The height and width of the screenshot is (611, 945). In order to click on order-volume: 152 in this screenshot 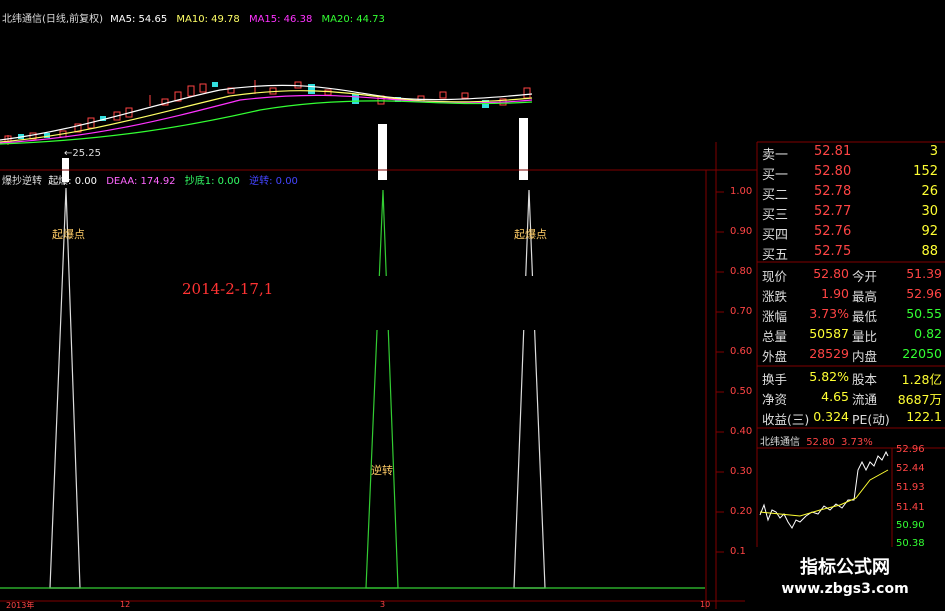, I will do `click(925, 171)`.